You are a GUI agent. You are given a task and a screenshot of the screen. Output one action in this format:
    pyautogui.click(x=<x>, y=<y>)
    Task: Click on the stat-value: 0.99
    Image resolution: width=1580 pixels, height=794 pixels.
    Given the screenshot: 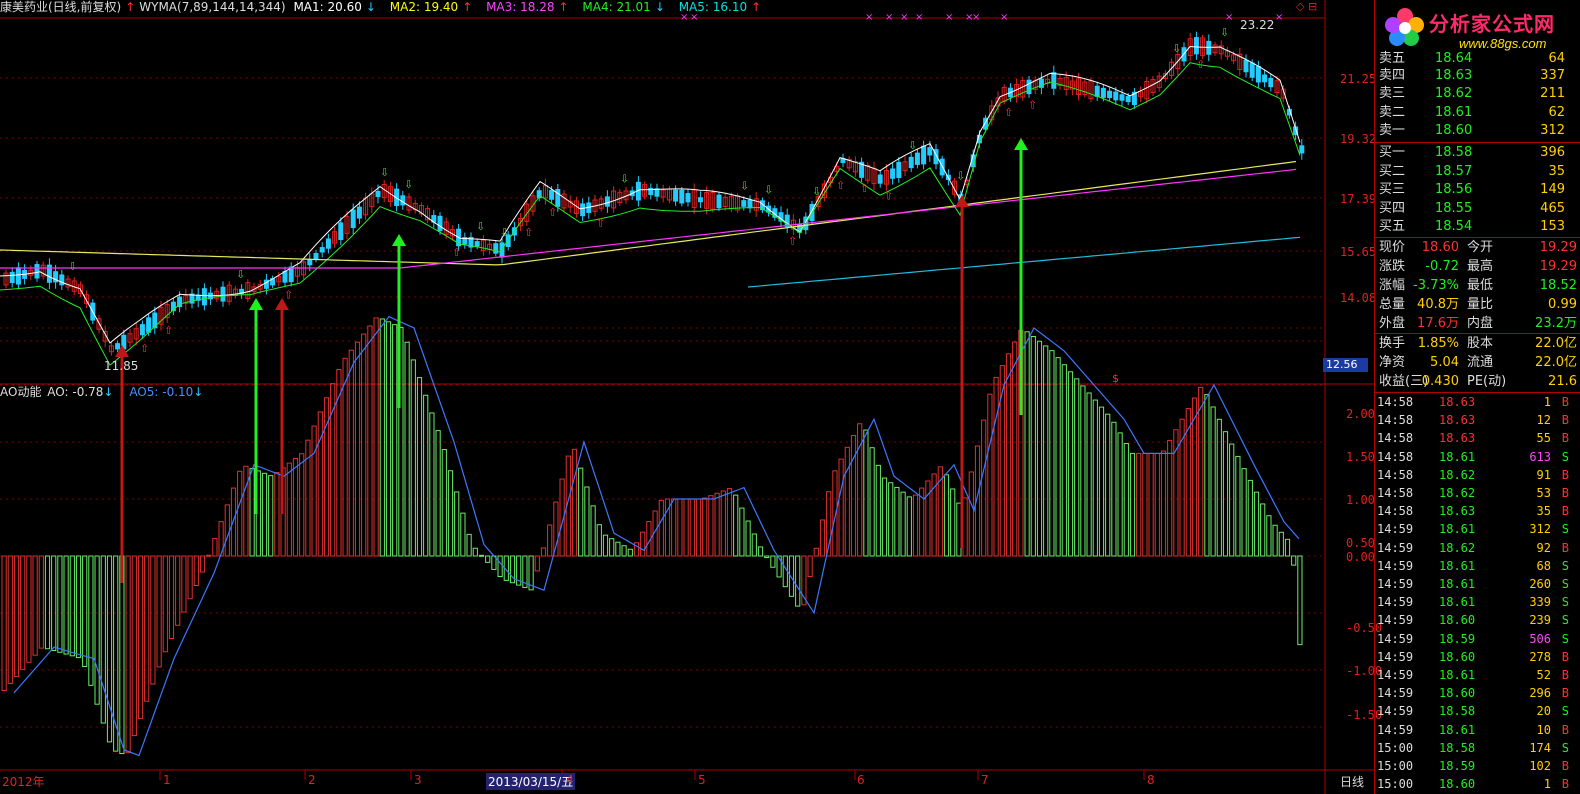 What is the action you would take?
    pyautogui.click(x=1562, y=304)
    